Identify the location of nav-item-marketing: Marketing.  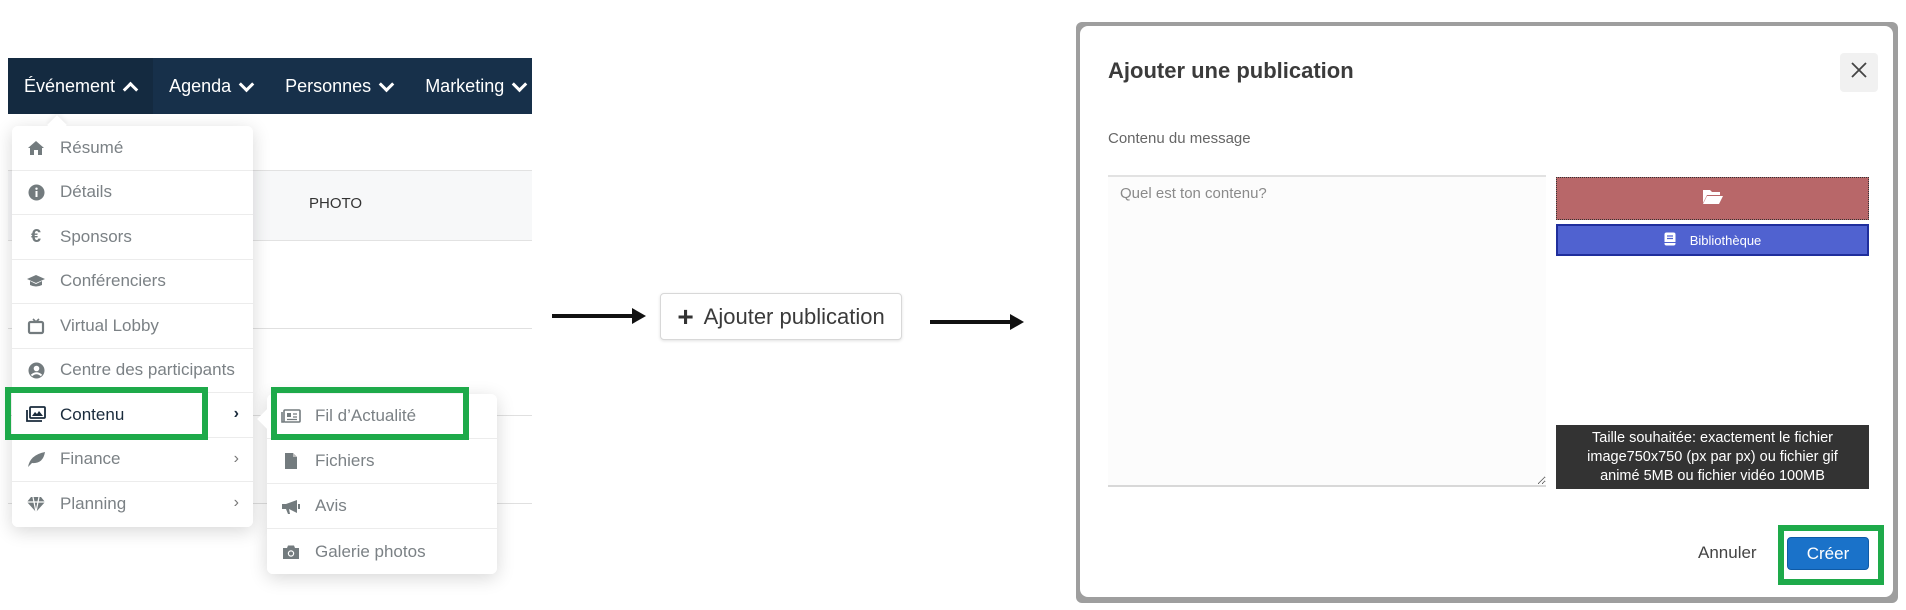
(470, 86).